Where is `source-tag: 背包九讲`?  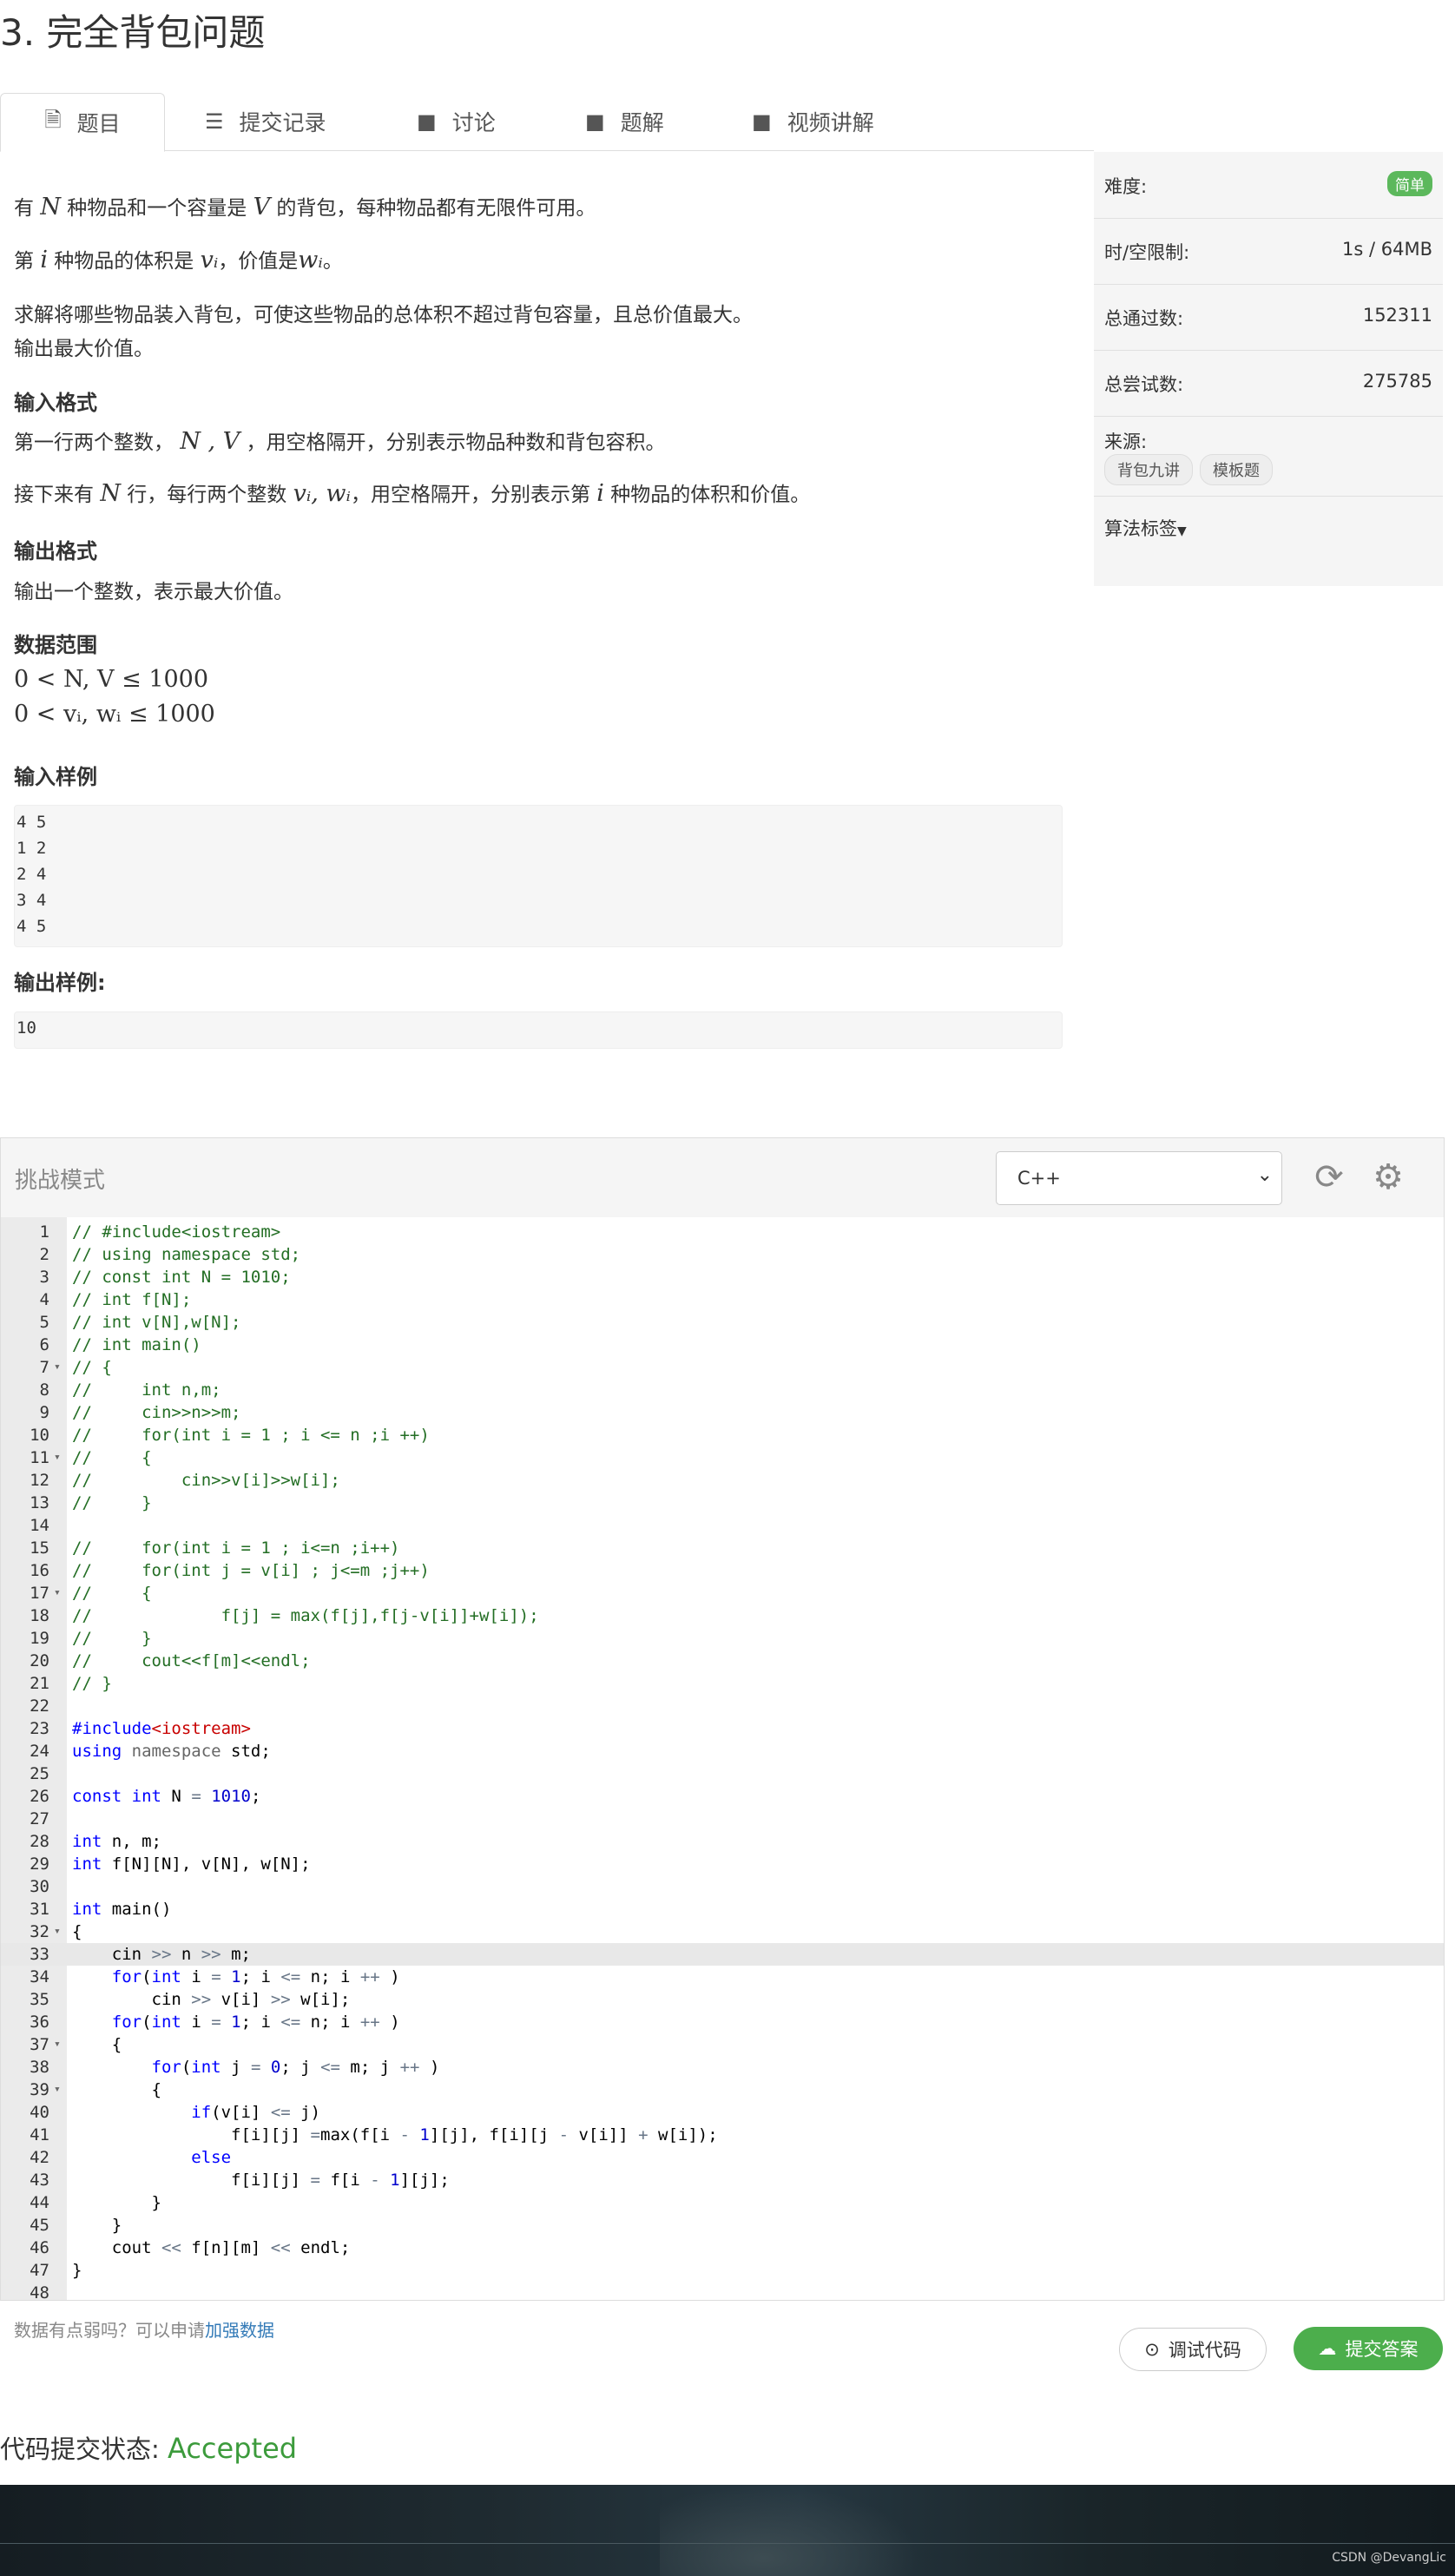 source-tag: 背包九讲 is located at coordinates (1148, 469).